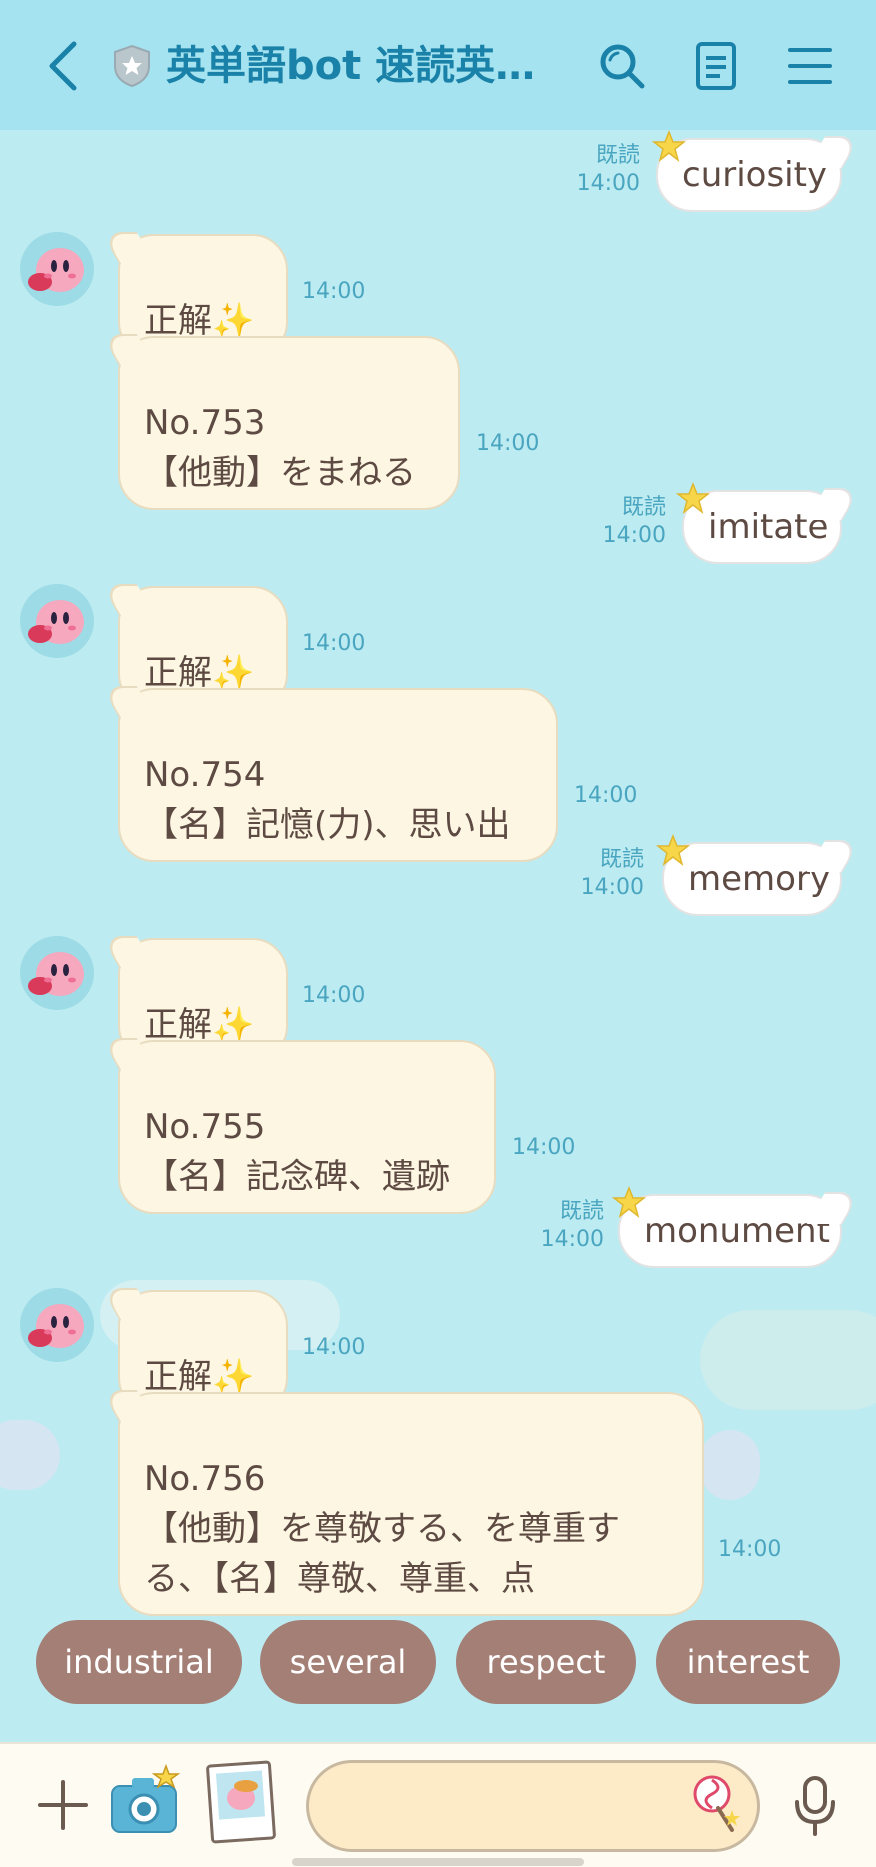 The width and height of the screenshot is (876, 1867). Describe the element at coordinates (146, 1798) in the screenshot. I see `camera-icon` at that location.